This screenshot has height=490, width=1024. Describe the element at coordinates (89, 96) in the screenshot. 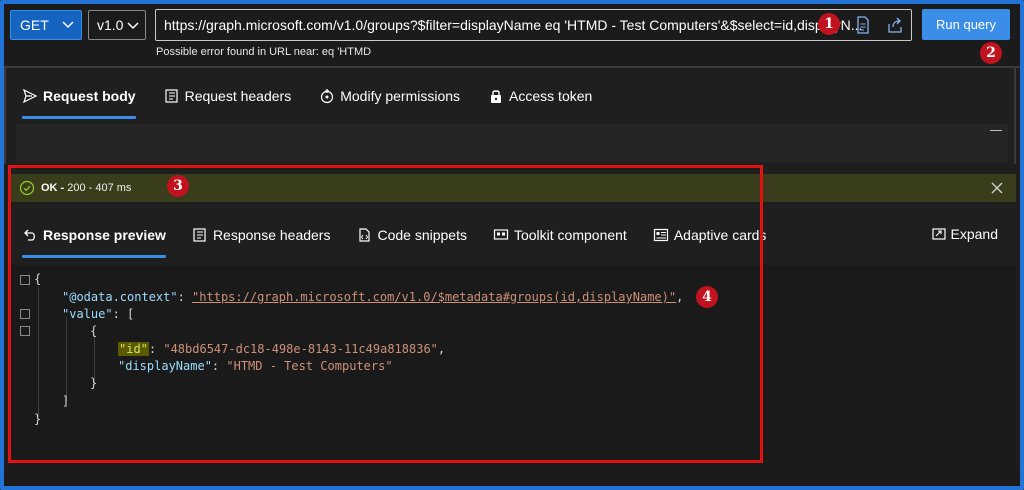

I see `tab-label: Request body` at that location.